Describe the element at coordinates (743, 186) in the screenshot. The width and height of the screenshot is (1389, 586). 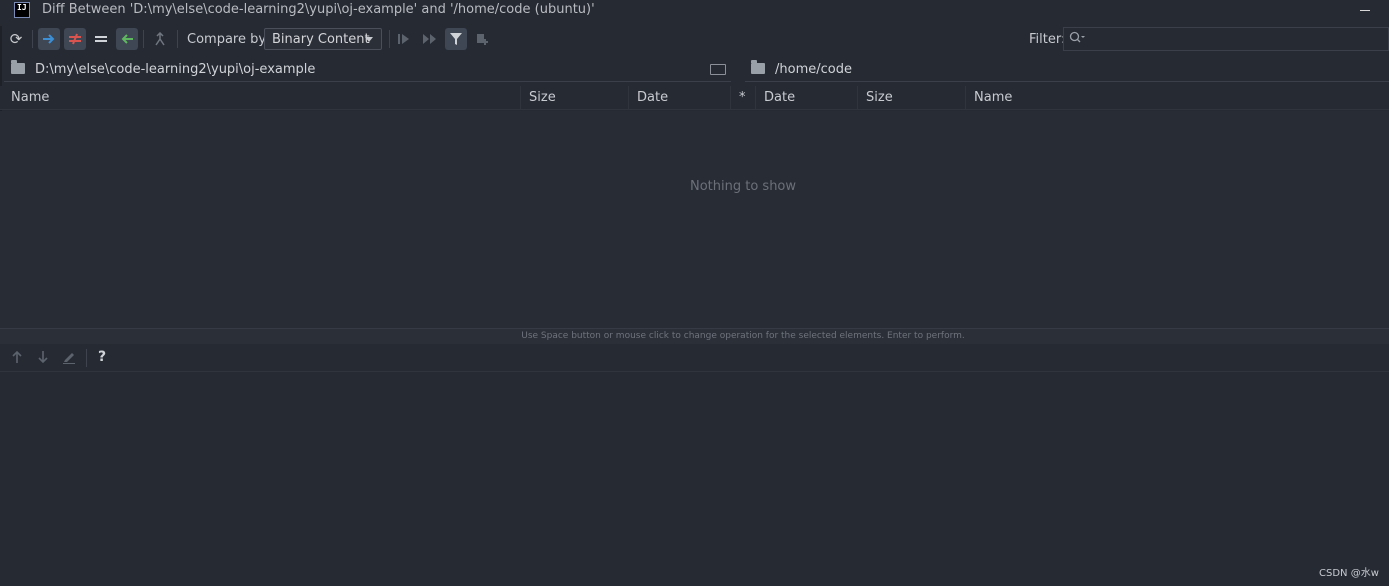
I see `empty-state-text: Nothing to show` at that location.